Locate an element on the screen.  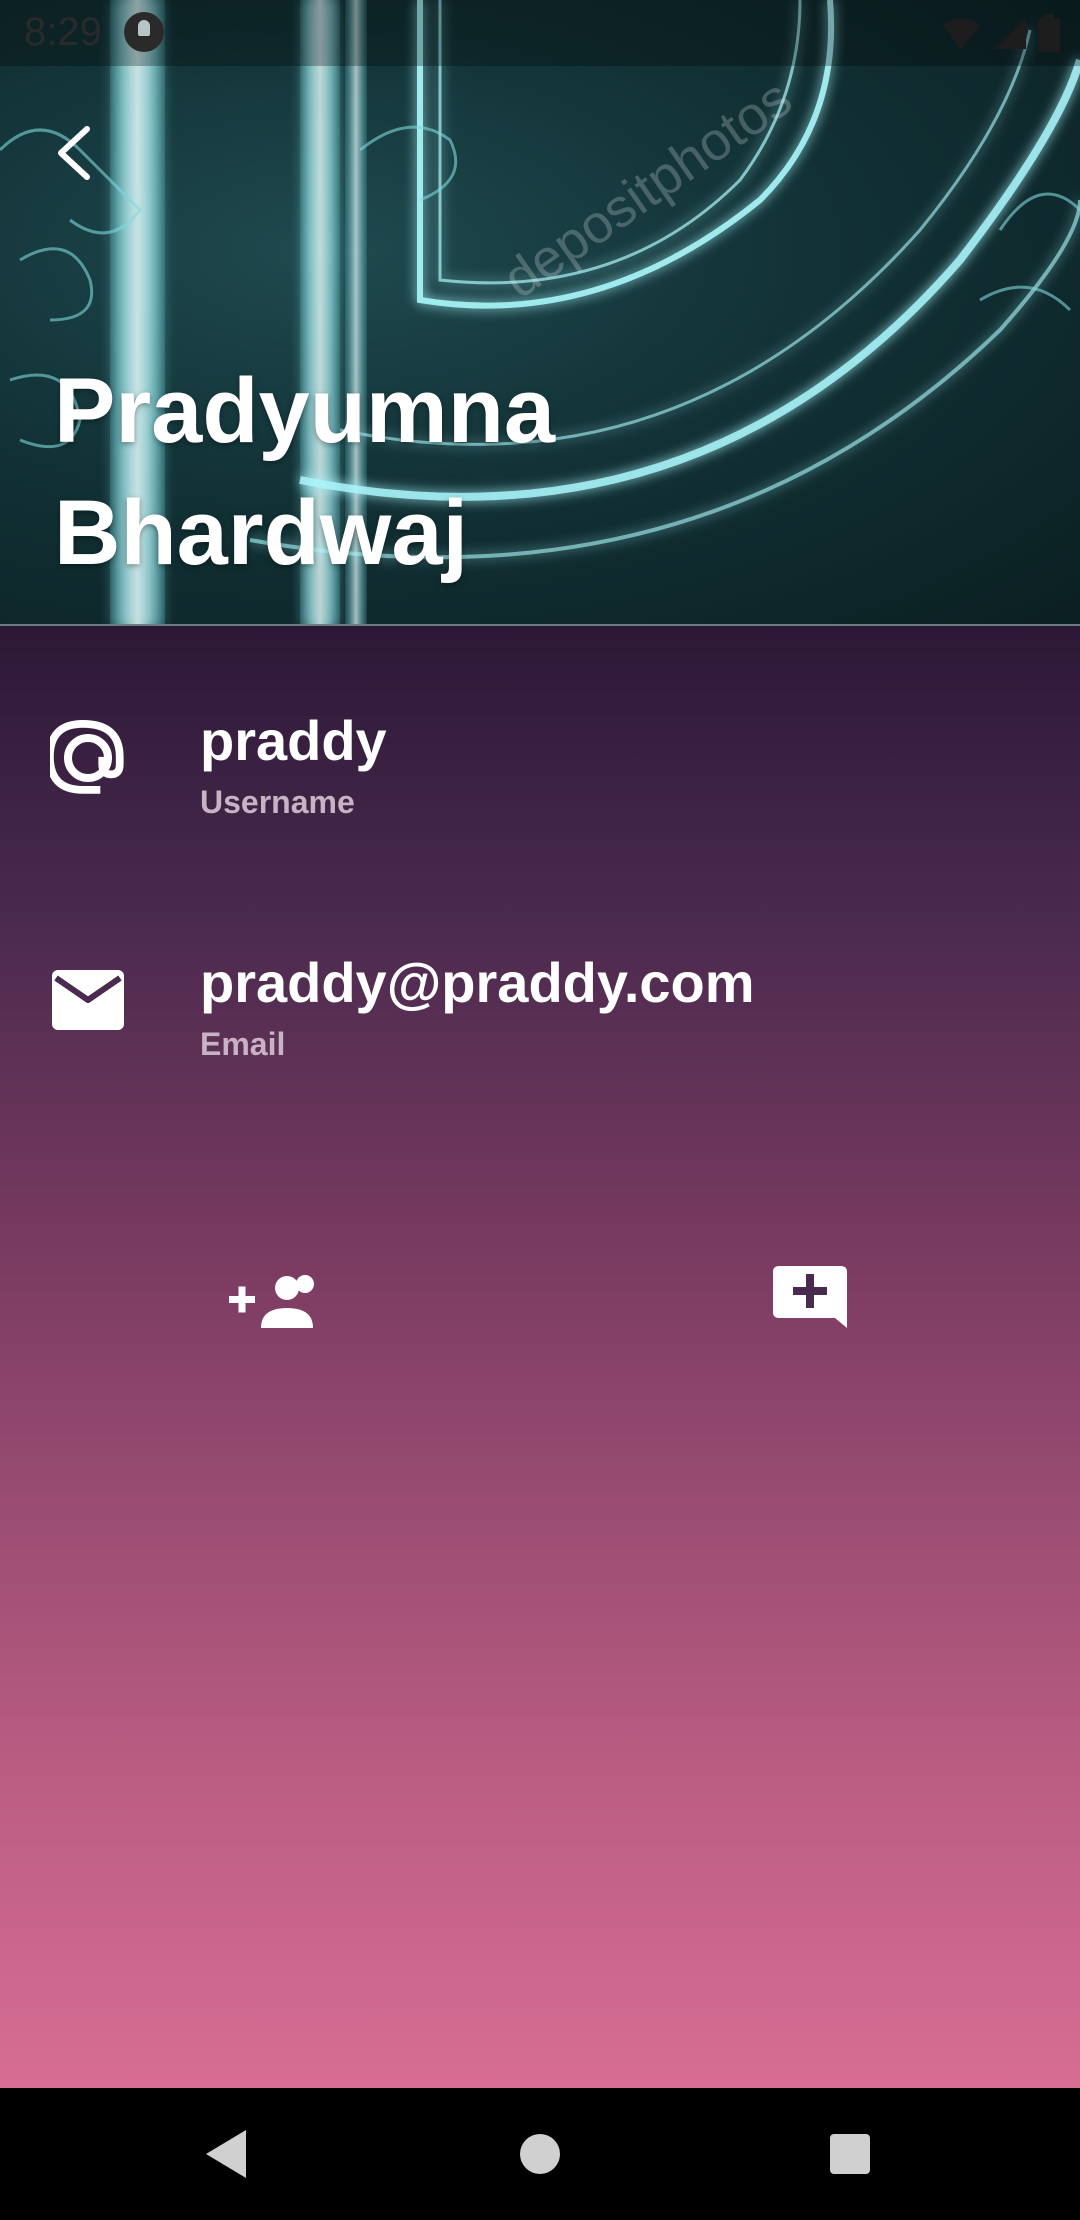
profile-name: Pradyumna Bhardwaj is located at coordinates (305, 472).